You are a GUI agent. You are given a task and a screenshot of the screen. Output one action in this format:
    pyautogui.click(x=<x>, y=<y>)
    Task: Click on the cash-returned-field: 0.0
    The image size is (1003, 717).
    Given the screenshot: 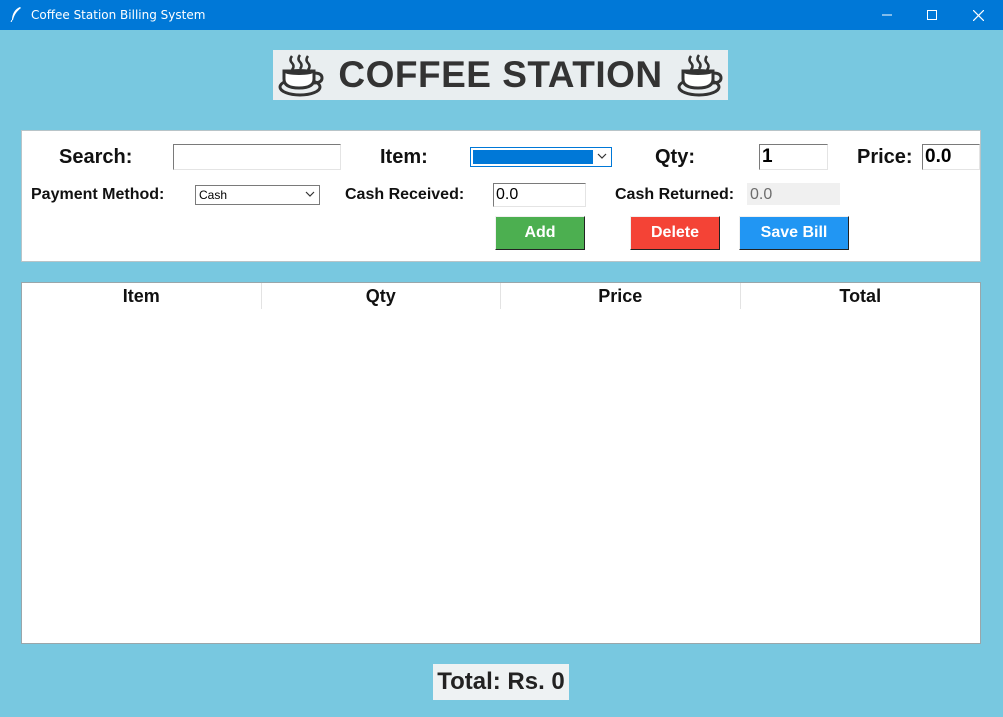 What is the action you would take?
    pyautogui.click(x=793, y=194)
    